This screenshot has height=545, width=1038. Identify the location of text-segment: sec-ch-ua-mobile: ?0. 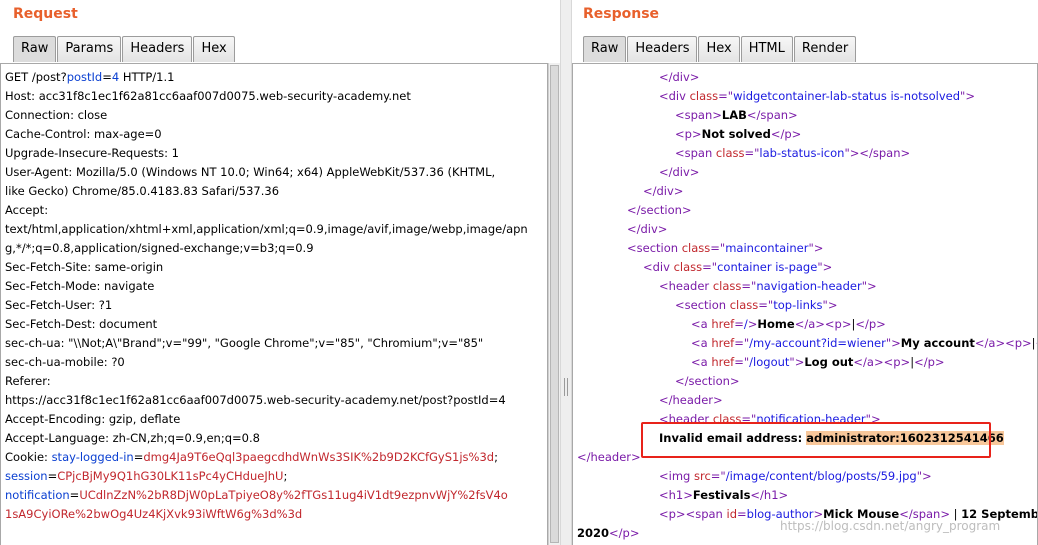
(65, 362).